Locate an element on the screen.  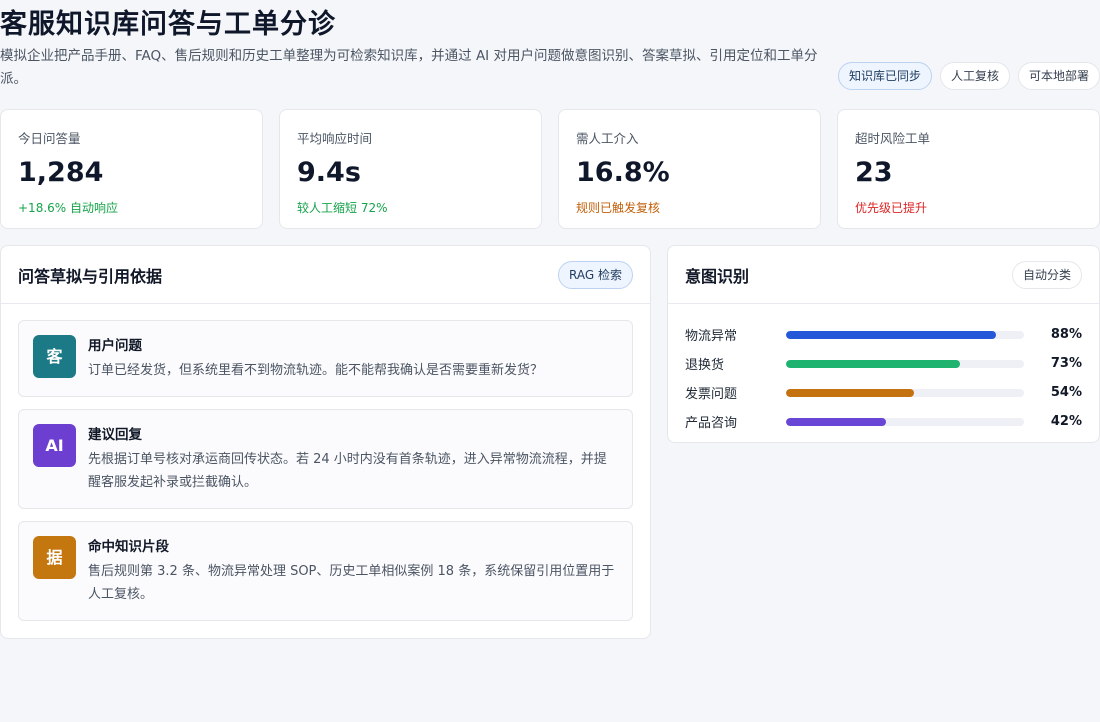
stat-card-daily-qa: 今日问答量 1,284 +18.6% 自动响应 is located at coordinates (131, 169).